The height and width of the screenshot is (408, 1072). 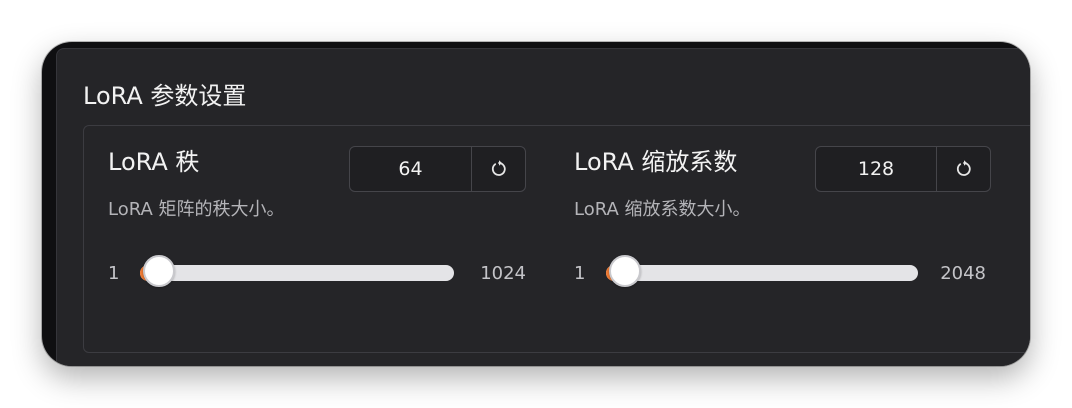 I want to click on rank-reset-button, so click(x=498, y=169).